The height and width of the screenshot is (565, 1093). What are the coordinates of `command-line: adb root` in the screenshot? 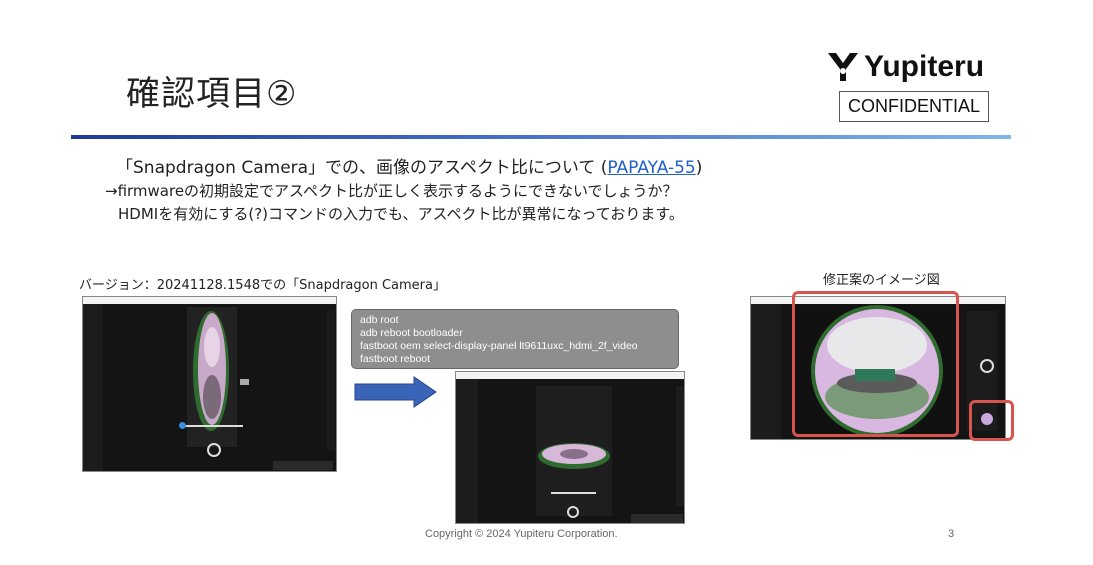 It's located at (379, 320).